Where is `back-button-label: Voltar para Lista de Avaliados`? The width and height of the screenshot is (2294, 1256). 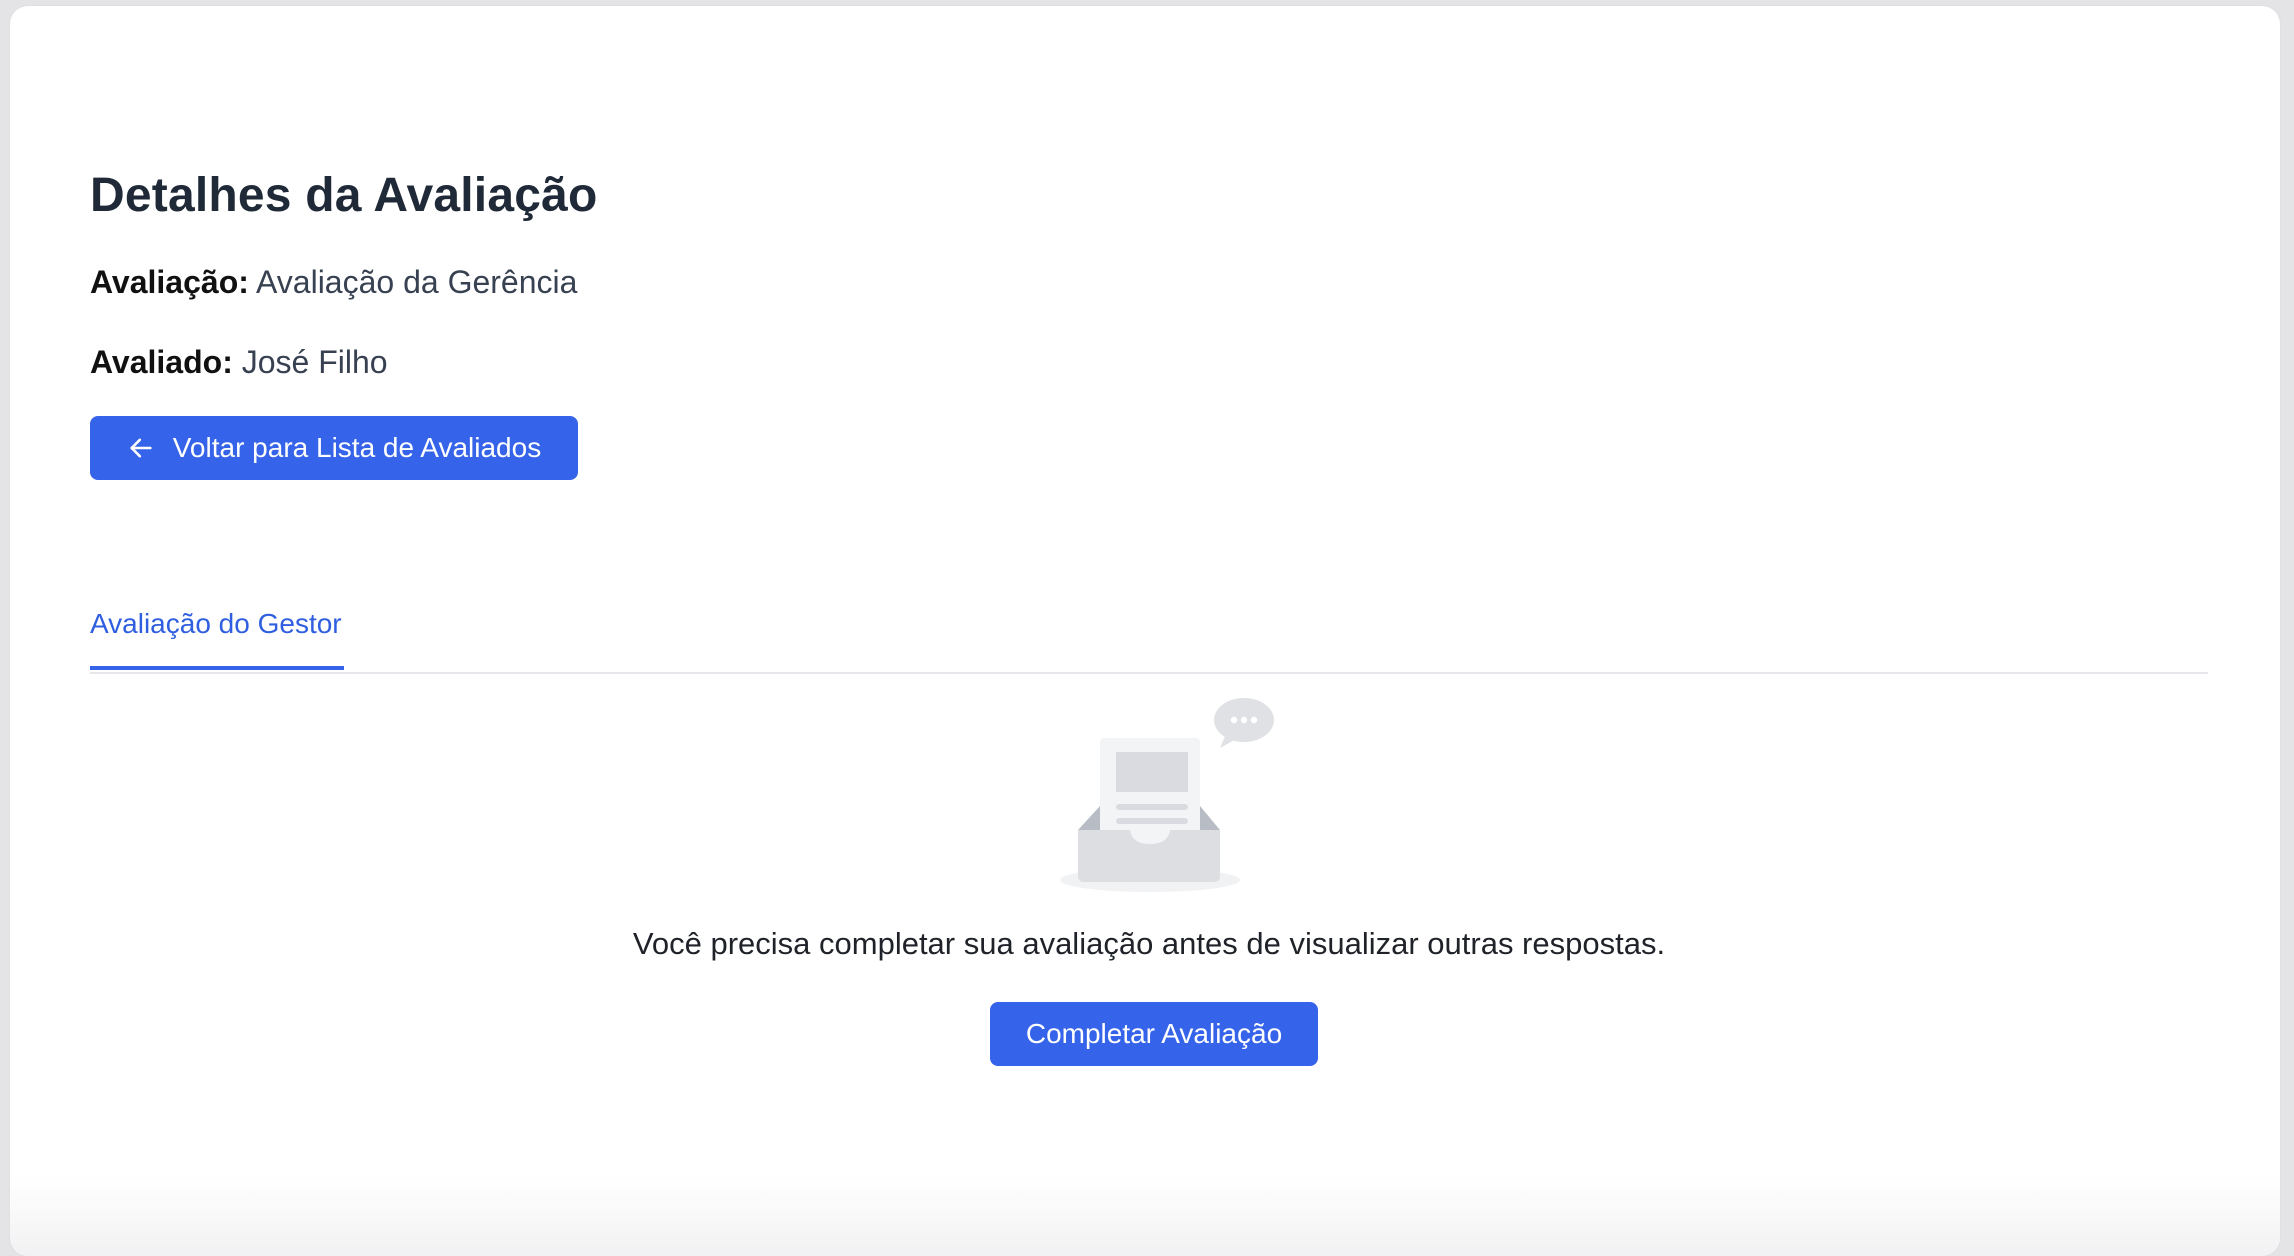 back-button-label: Voltar para Lista de Avaliados is located at coordinates (357, 447).